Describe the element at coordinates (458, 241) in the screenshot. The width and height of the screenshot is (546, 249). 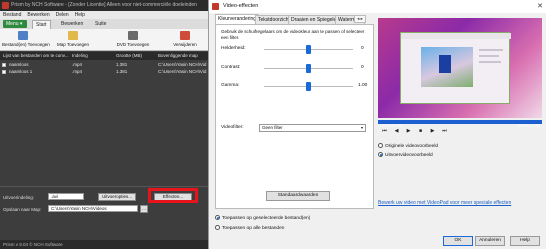
I see `ok-button: OK` at that location.